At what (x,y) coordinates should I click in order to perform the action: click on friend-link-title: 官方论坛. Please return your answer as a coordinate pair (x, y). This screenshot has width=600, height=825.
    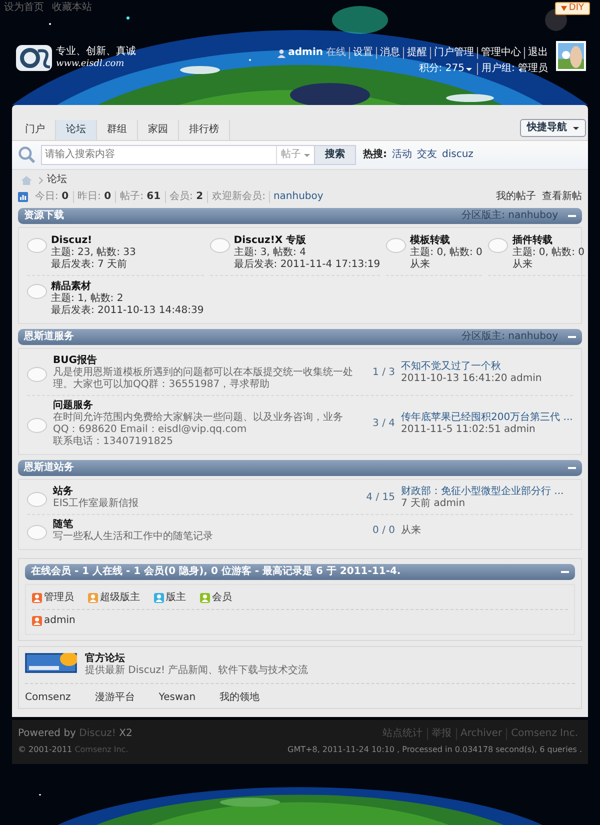
    Looking at the image, I should click on (196, 659).